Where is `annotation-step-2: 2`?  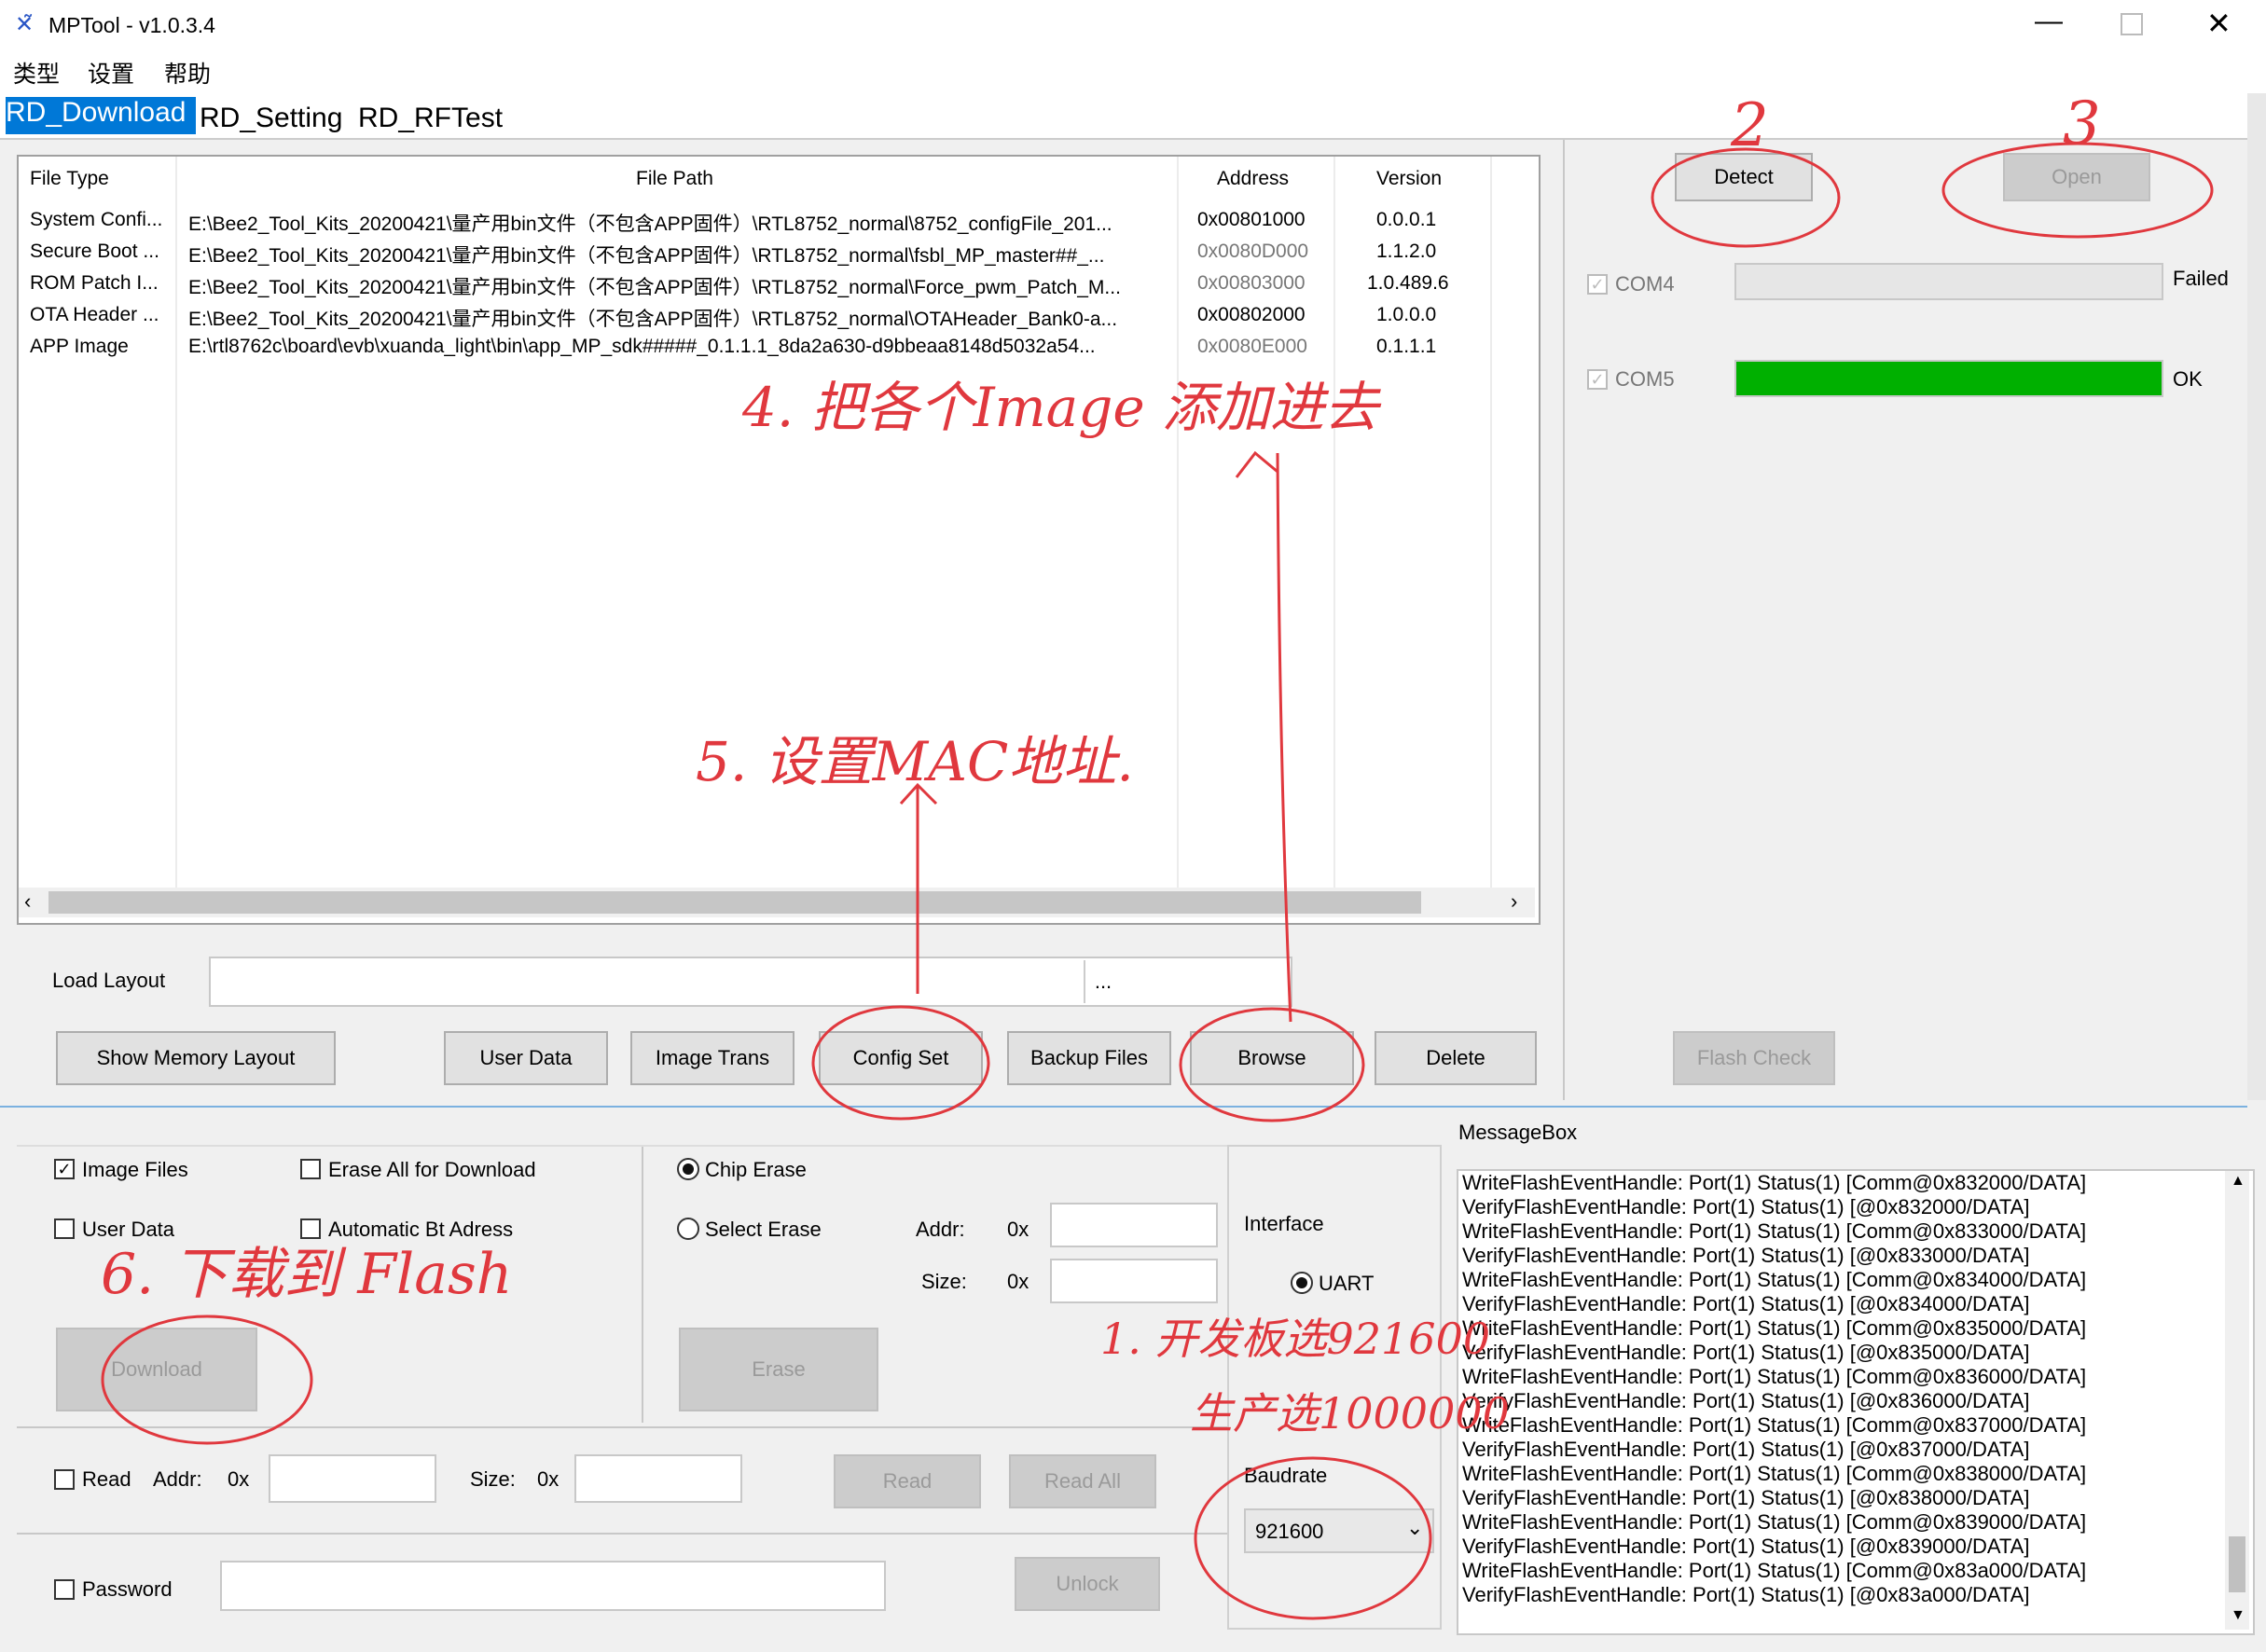 annotation-step-2: 2 is located at coordinates (1750, 125).